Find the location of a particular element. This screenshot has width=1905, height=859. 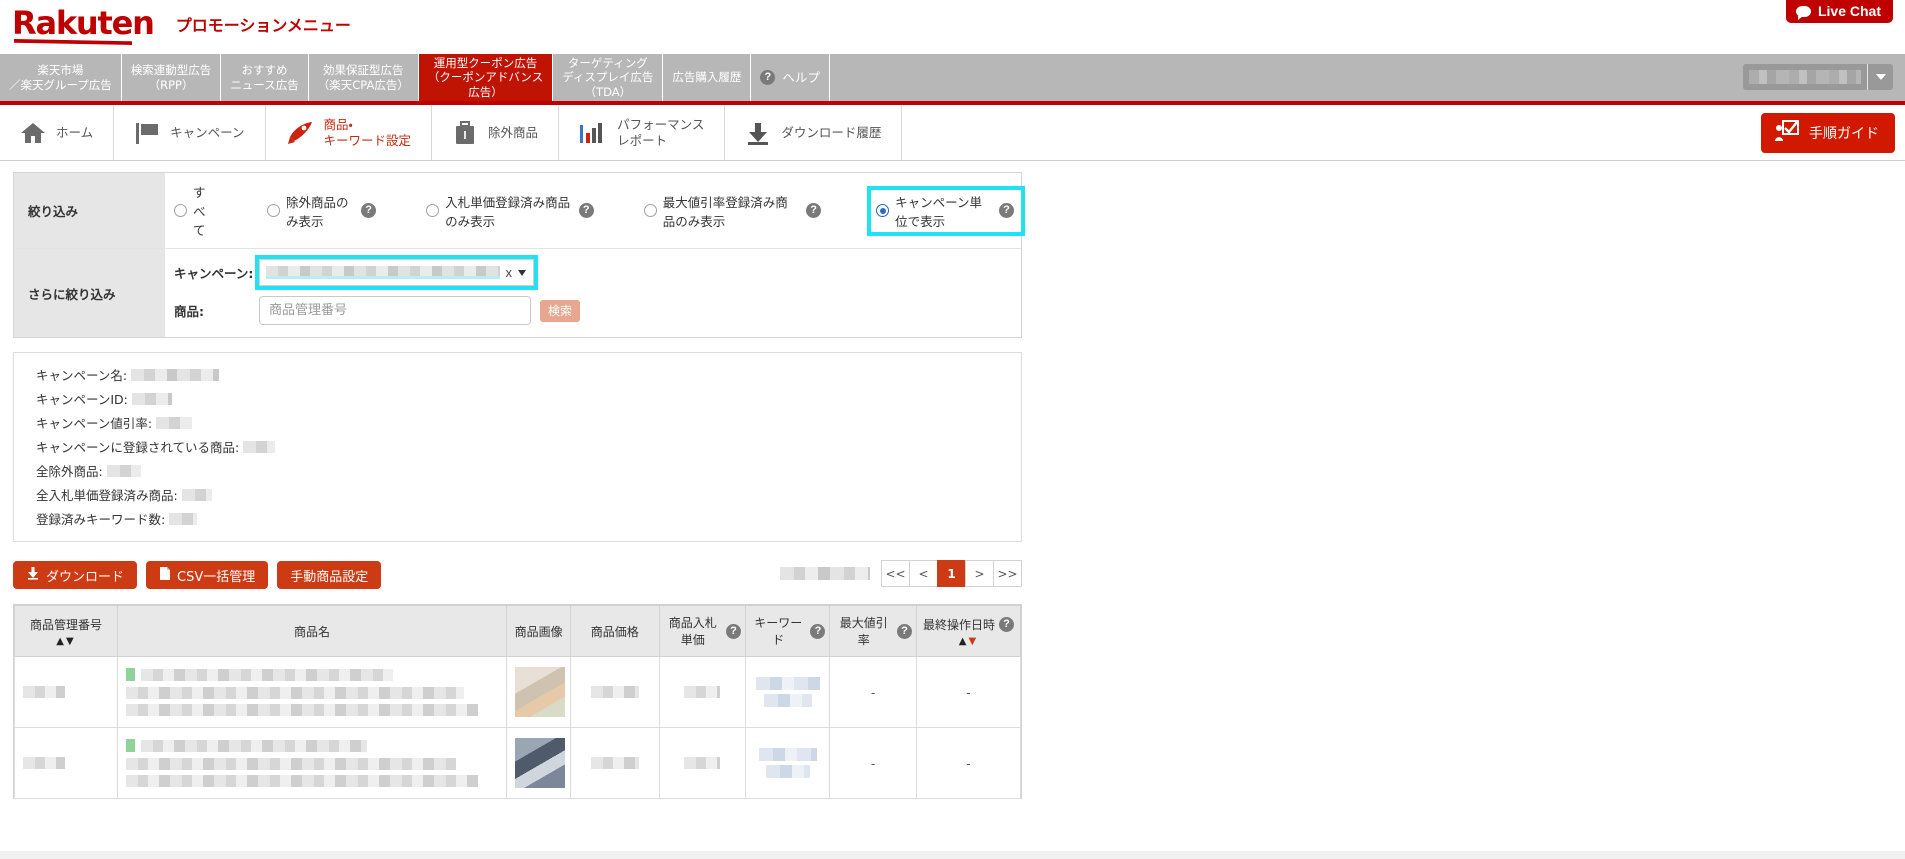

col-product-code: 商品管理番号 ▲▼ is located at coordinates (66, 631).